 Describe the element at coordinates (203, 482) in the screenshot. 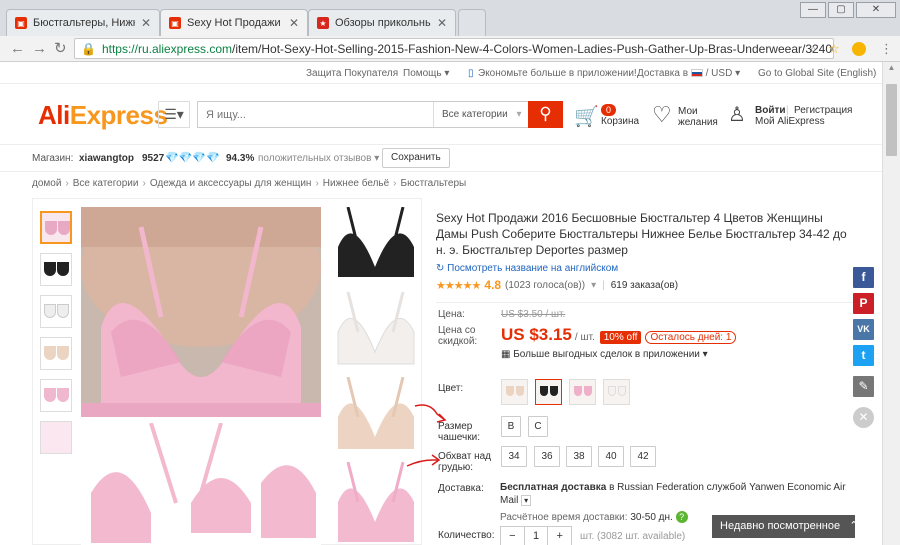

I see `bra-back-image` at that location.